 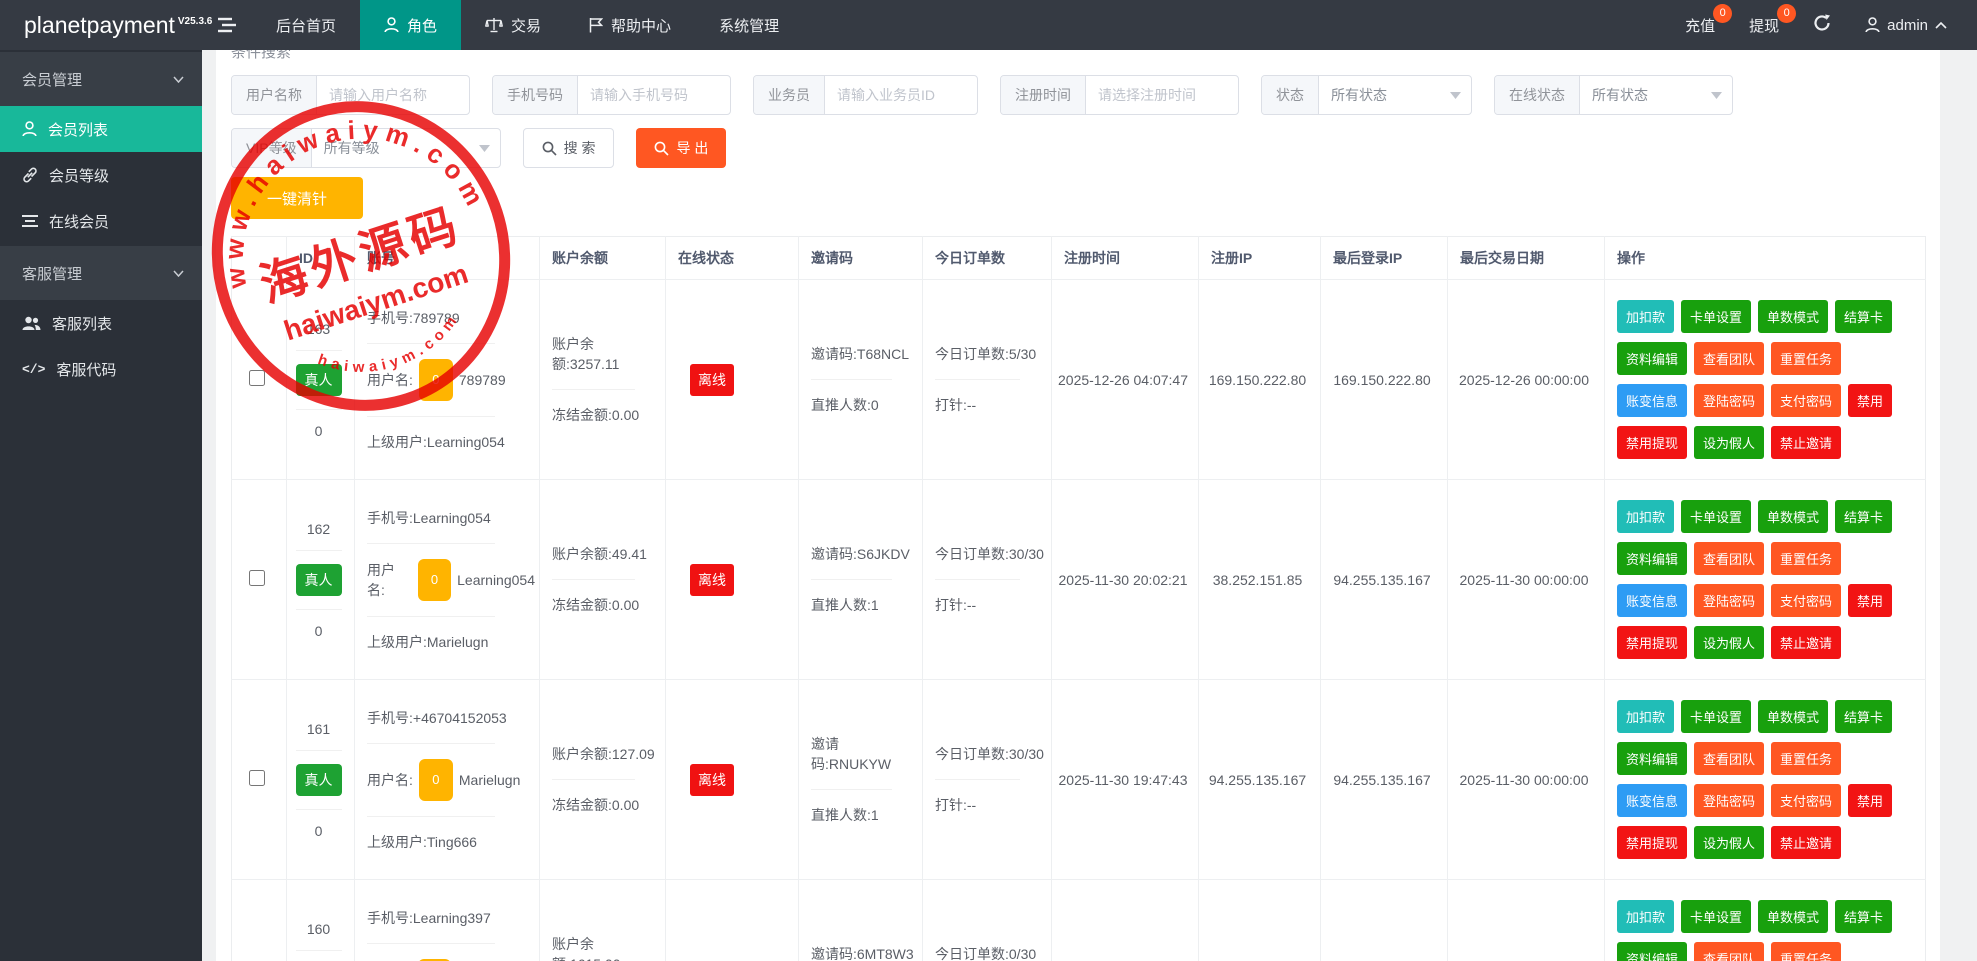 I want to click on filter-username: 用户名称, so click(x=350, y=95).